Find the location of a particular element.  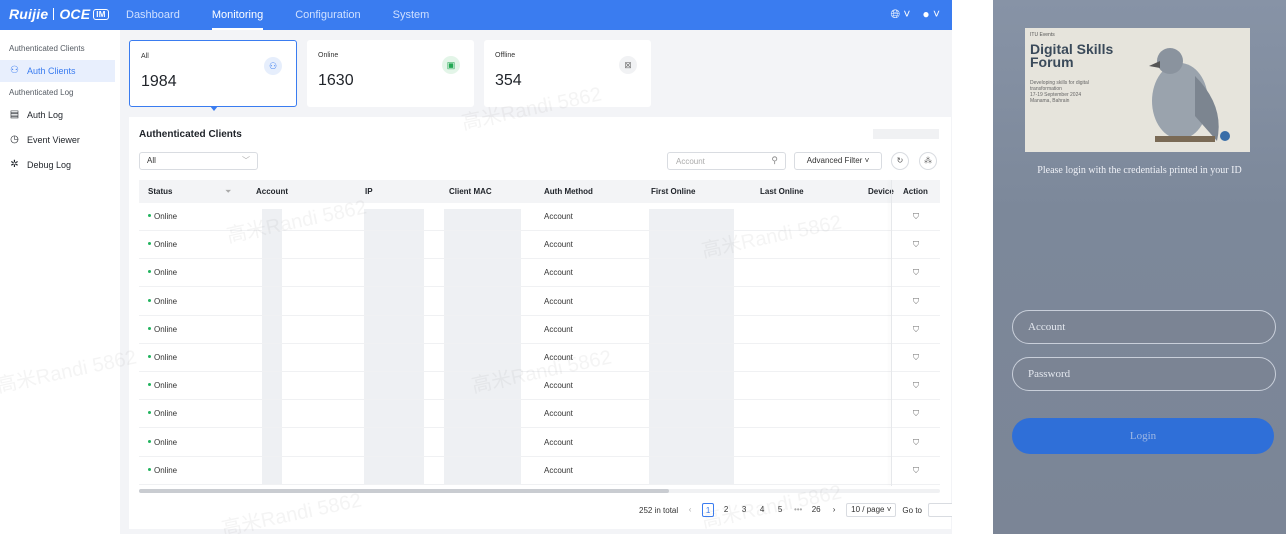

sidebar-item-auth-log: ▤ Auth Log is located at coordinates (60, 115).